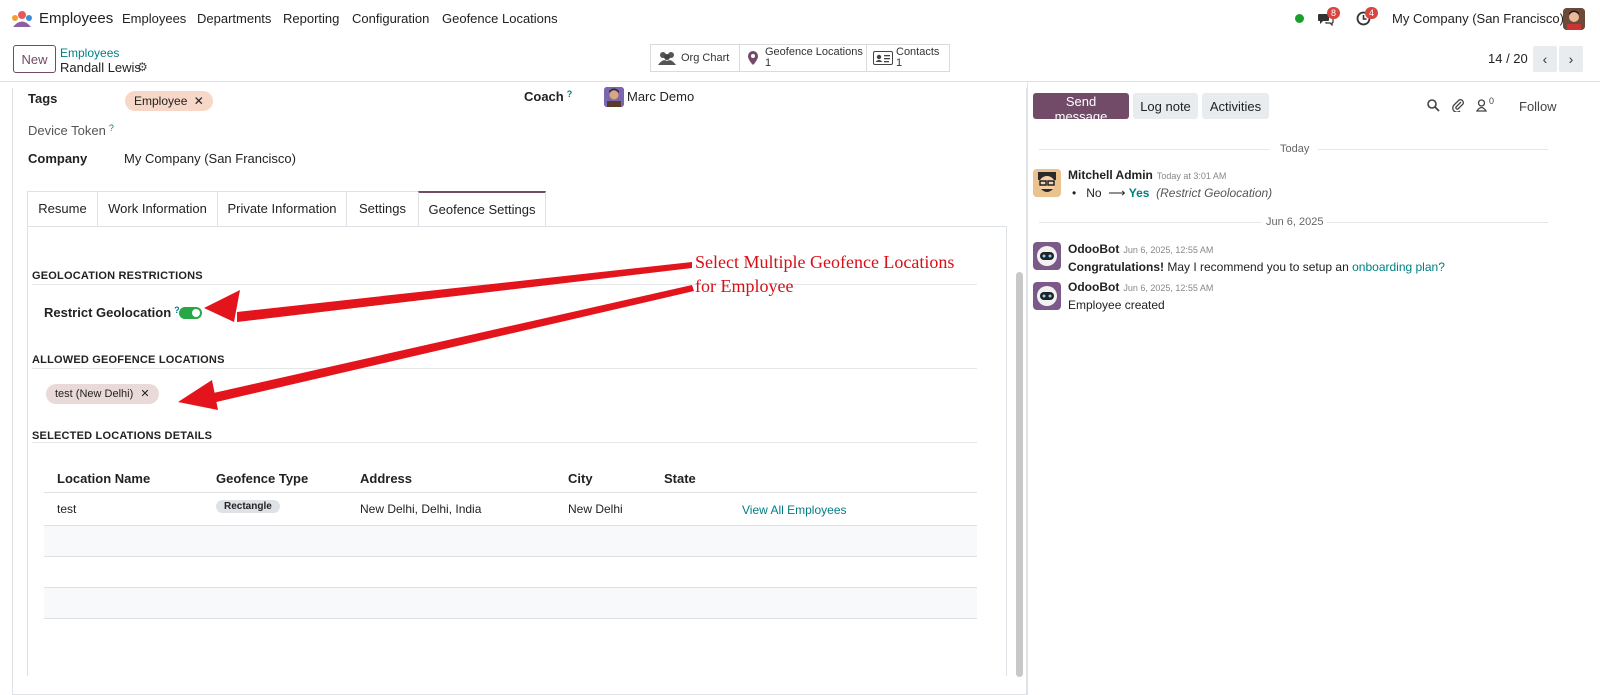 The height and width of the screenshot is (695, 1600). Describe the element at coordinates (1299, 18) in the screenshot. I see `presence-status-icon` at that location.